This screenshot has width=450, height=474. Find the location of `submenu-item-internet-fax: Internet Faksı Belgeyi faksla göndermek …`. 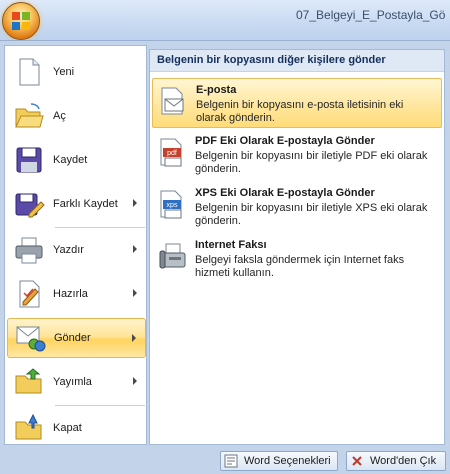

submenu-item-internet-fax: Internet Faksı Belgeyi faksla göndermek … is located at coordinates (297, 259).